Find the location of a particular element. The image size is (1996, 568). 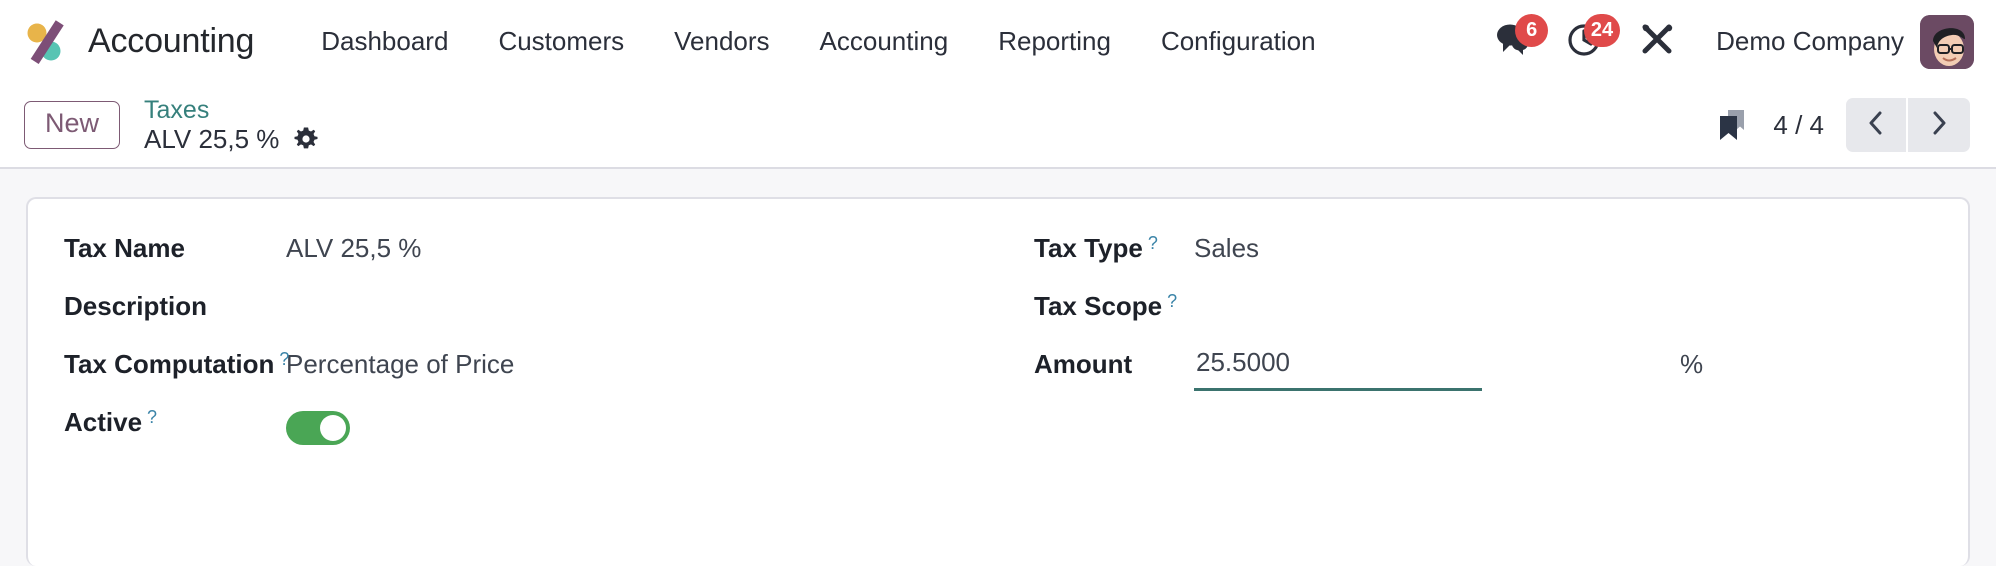

control-panel-right: 4 / 4 is located at coordinates (1833, 125).